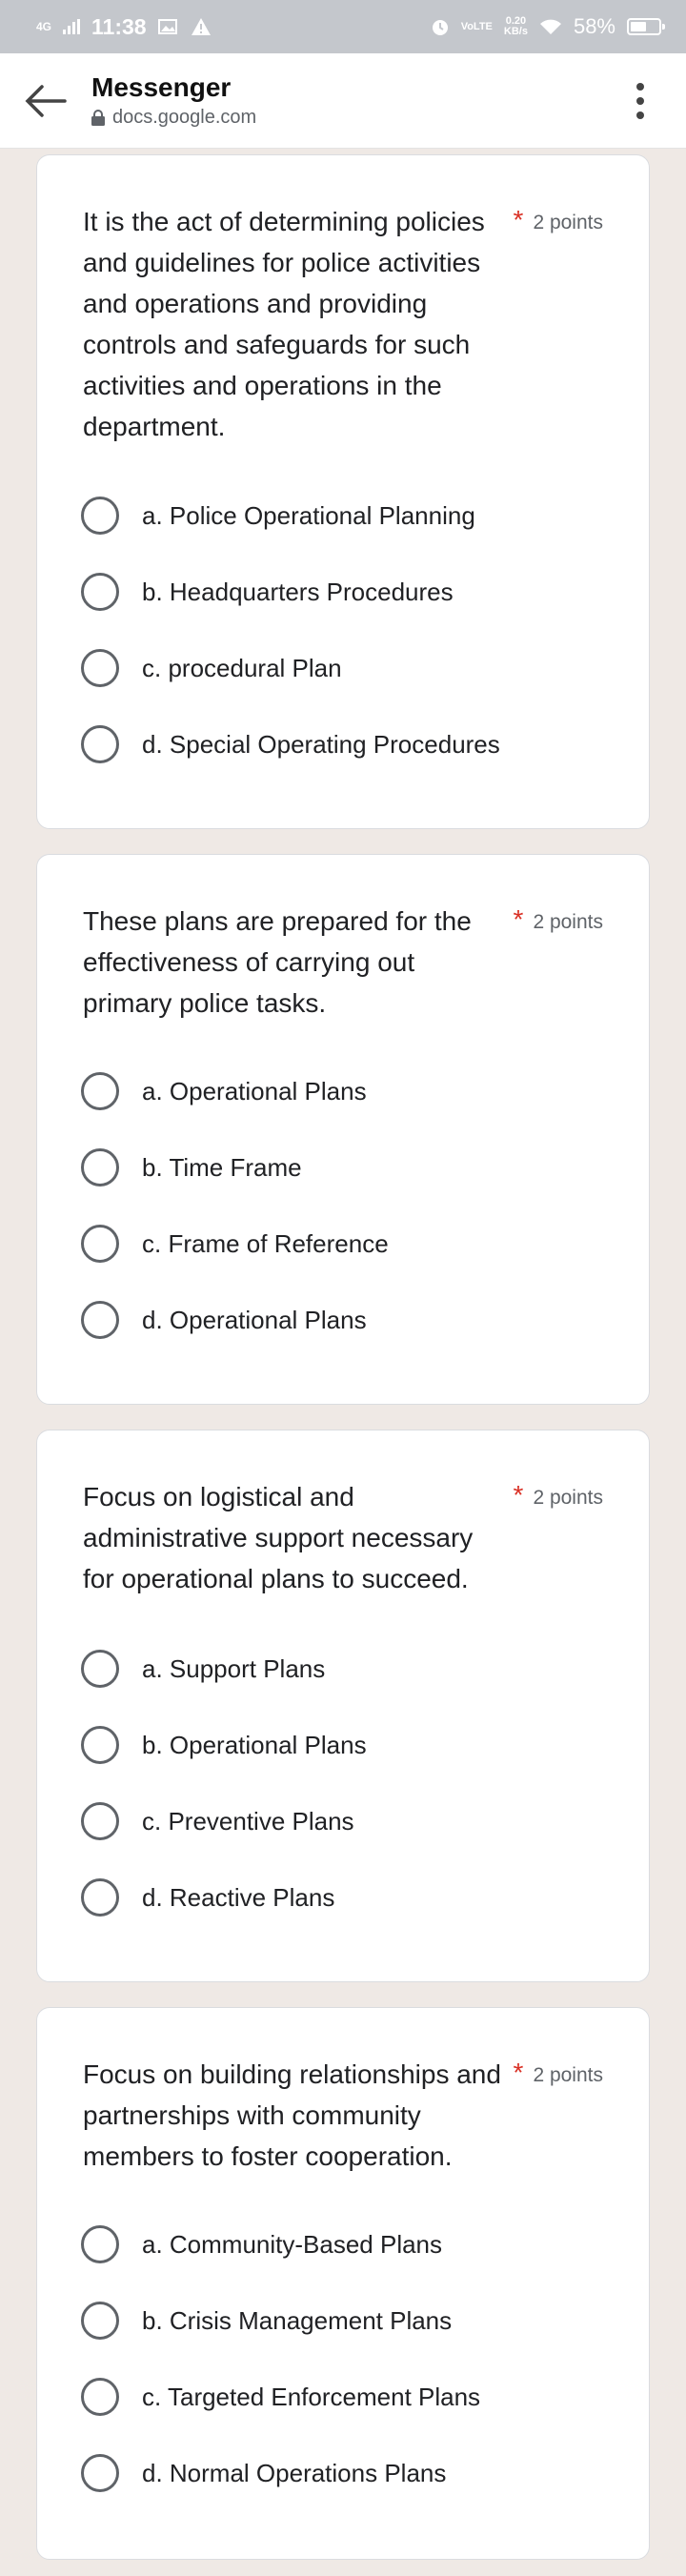  Describe the element at coordinates (515, 31) in the screenshot. I see `data-speed-unit: KB/s` at that location.